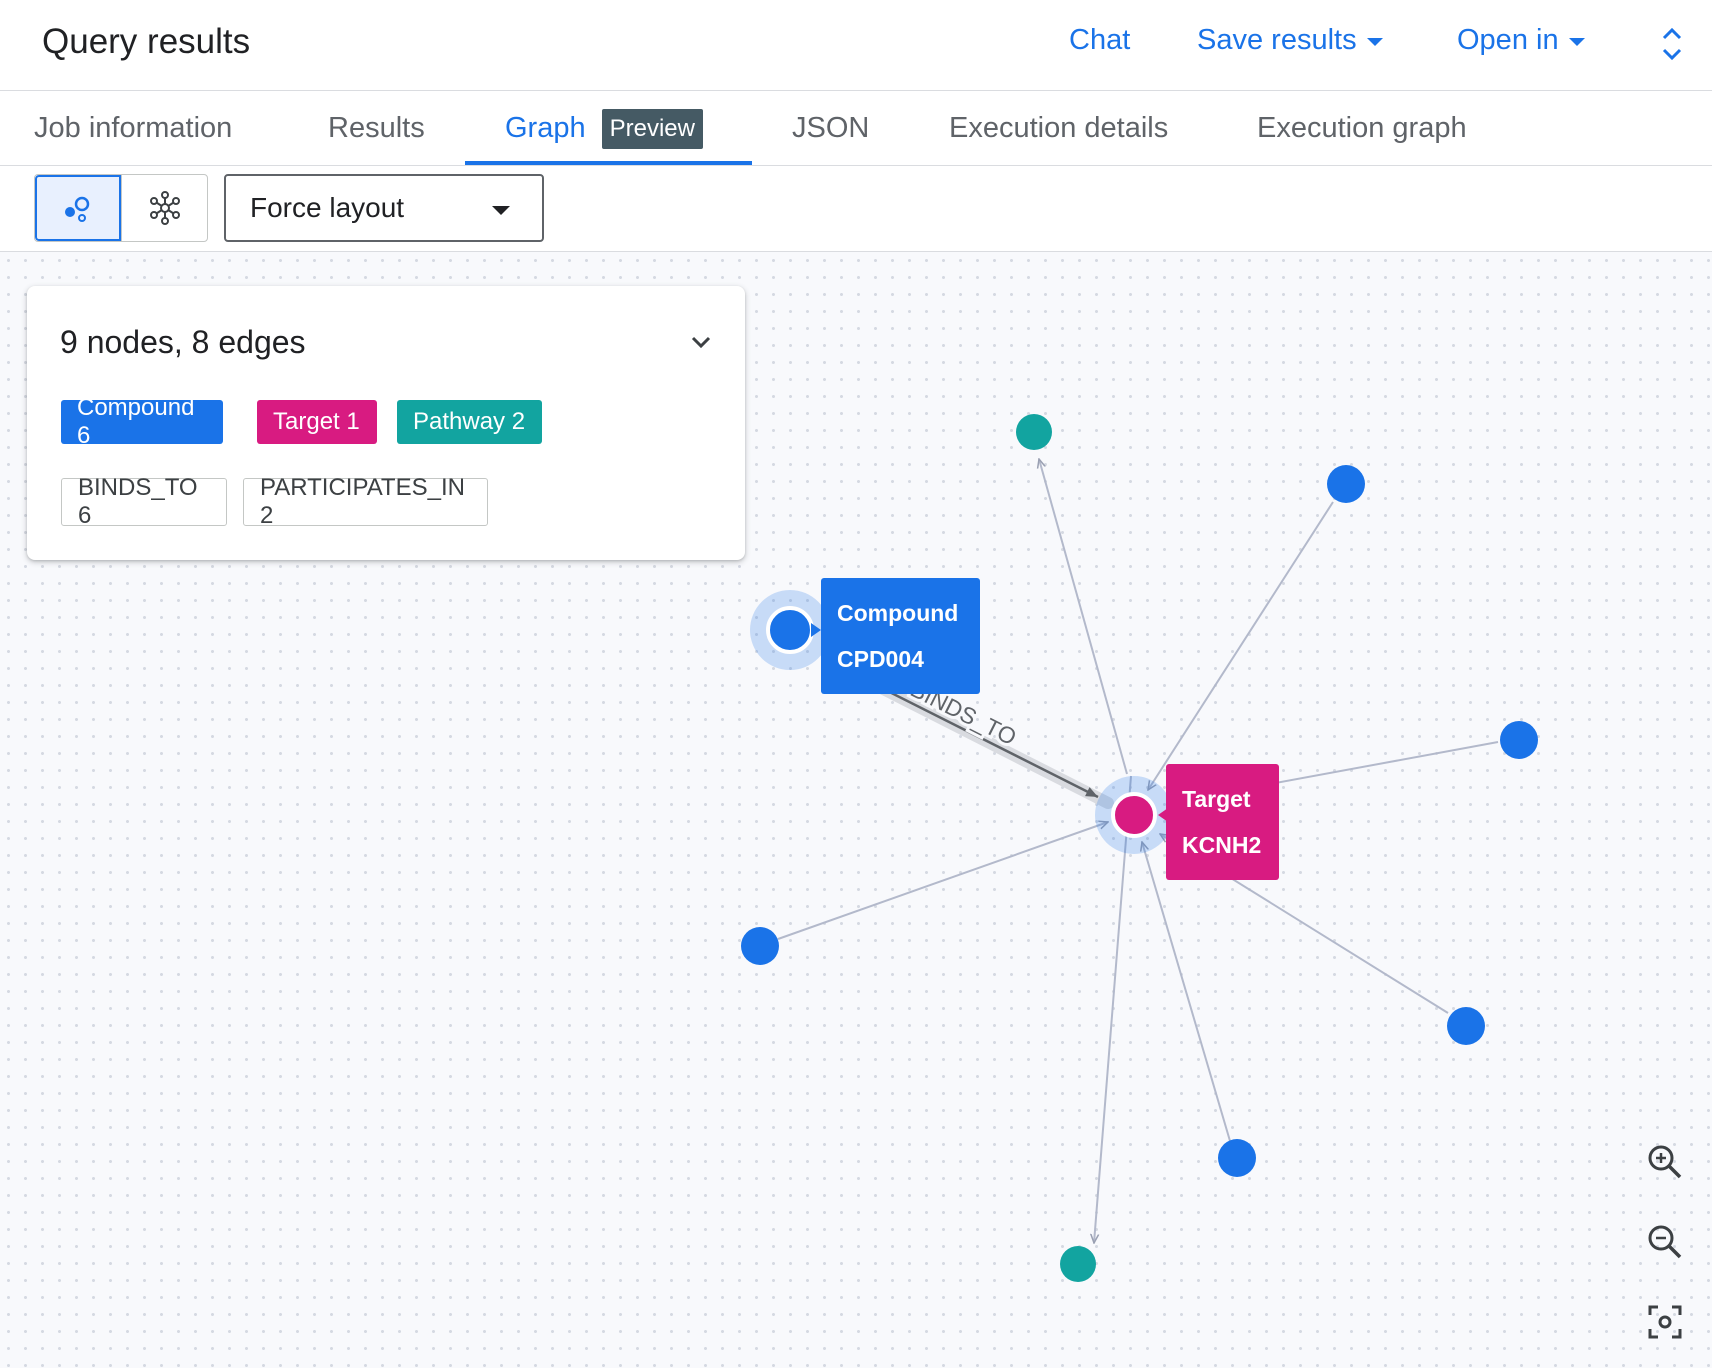 The width and height of the screenshot is (1712, 1368). I want to click on tooltip-type: Target, so click(1216, 799).